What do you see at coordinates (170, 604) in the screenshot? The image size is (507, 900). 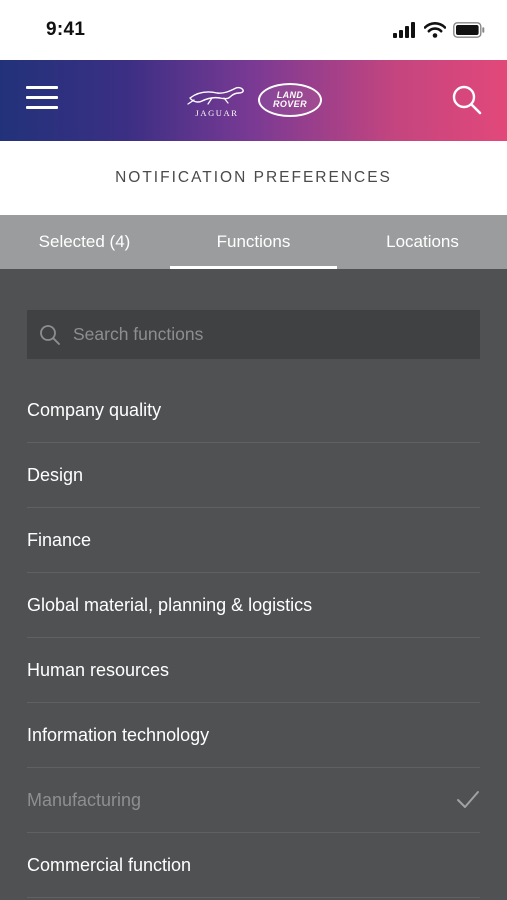 I see `function-label: Global material, planning & logistics` at bounding box center [170, 604].